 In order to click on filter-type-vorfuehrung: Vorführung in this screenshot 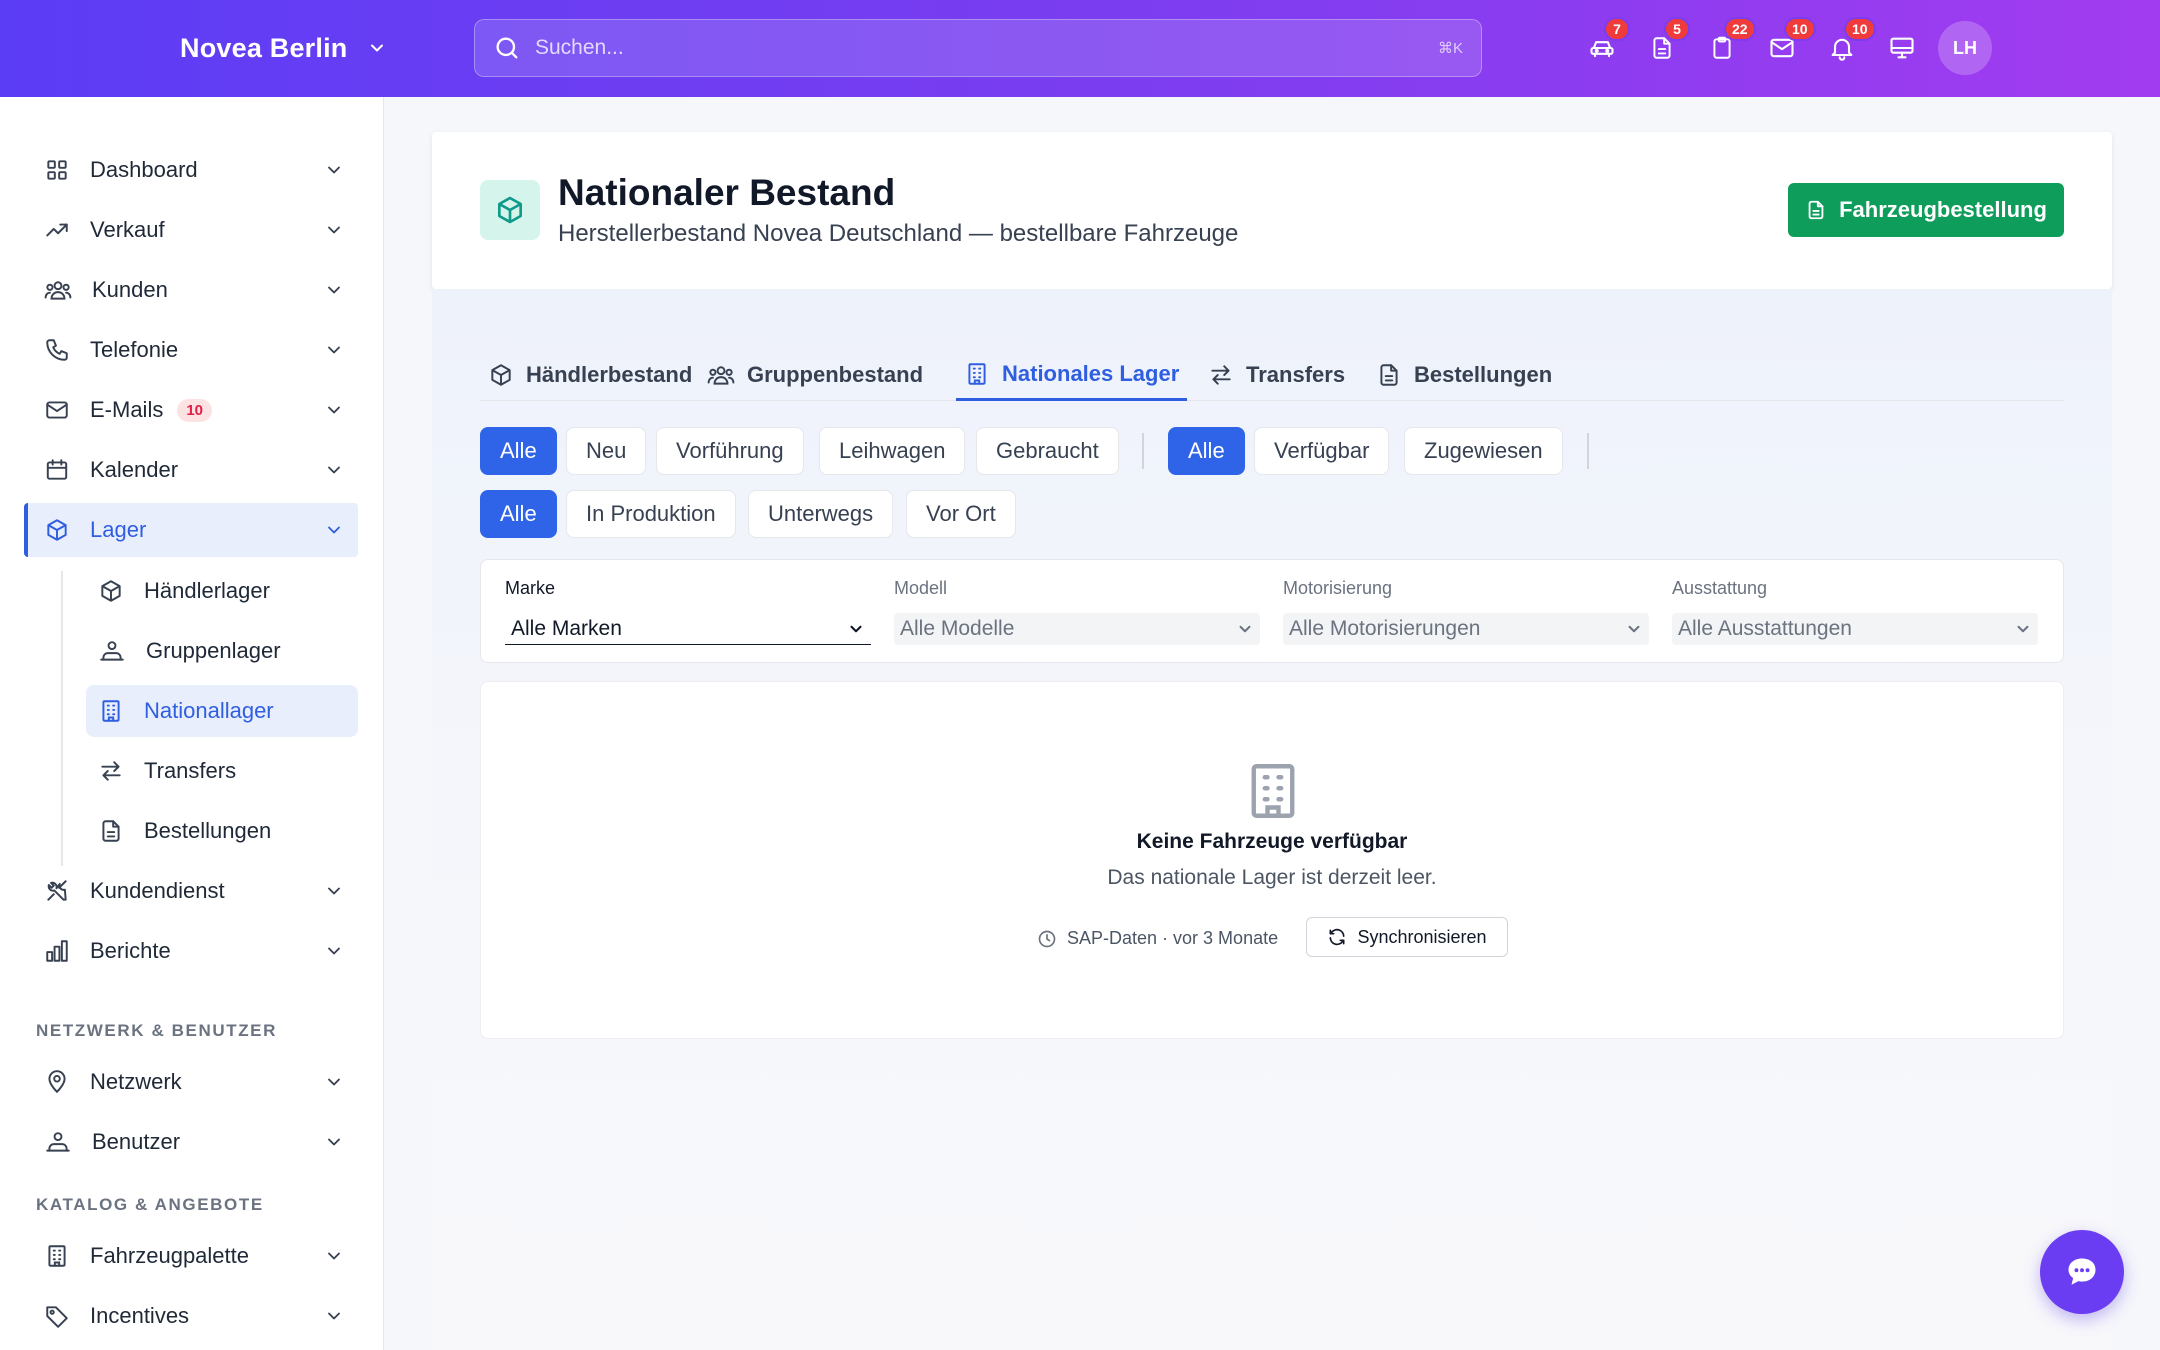, I will do `click(730, 451)`.